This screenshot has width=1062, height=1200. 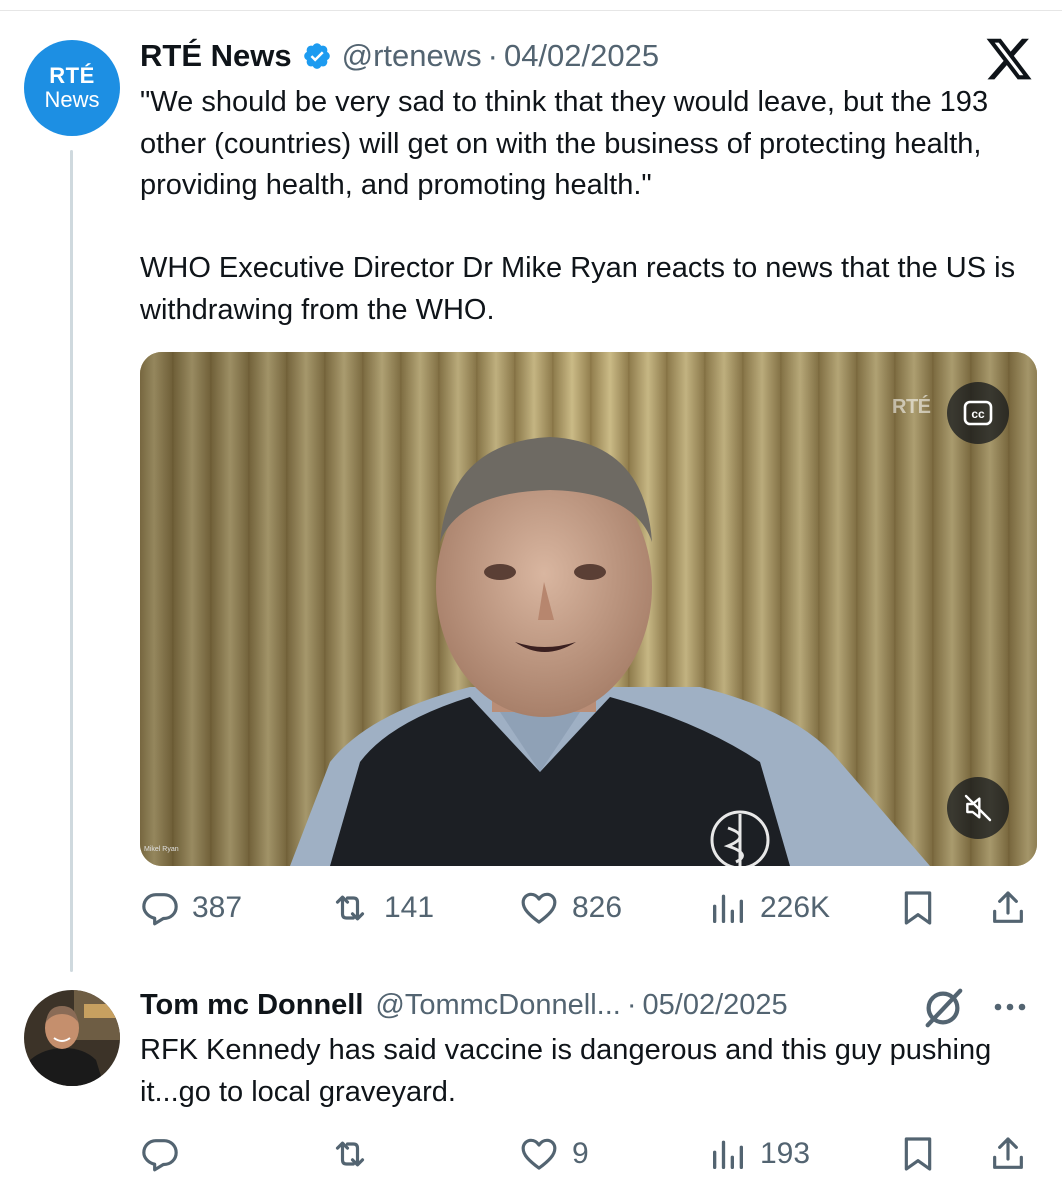 What do you see at coordinates (531, 10) in the screenshot?
I see `top-divider` at bounding box center [531, 10].